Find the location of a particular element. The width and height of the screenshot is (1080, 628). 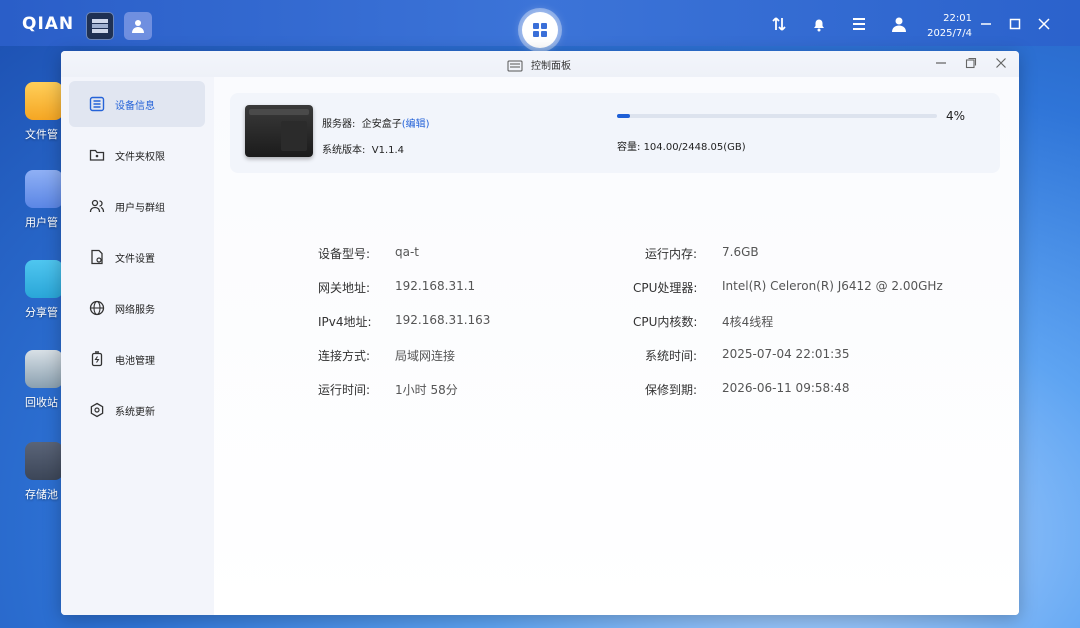

sidebar-item-label: 用户与群组 is located at coordinates (140, 208).